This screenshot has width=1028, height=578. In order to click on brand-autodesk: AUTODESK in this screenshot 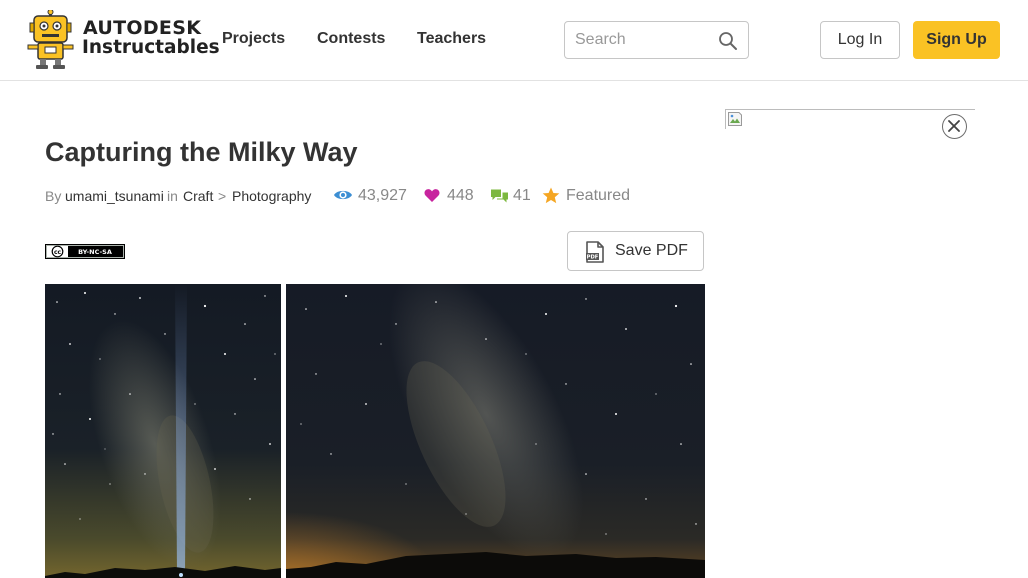, I will do `click(142, 28)`.